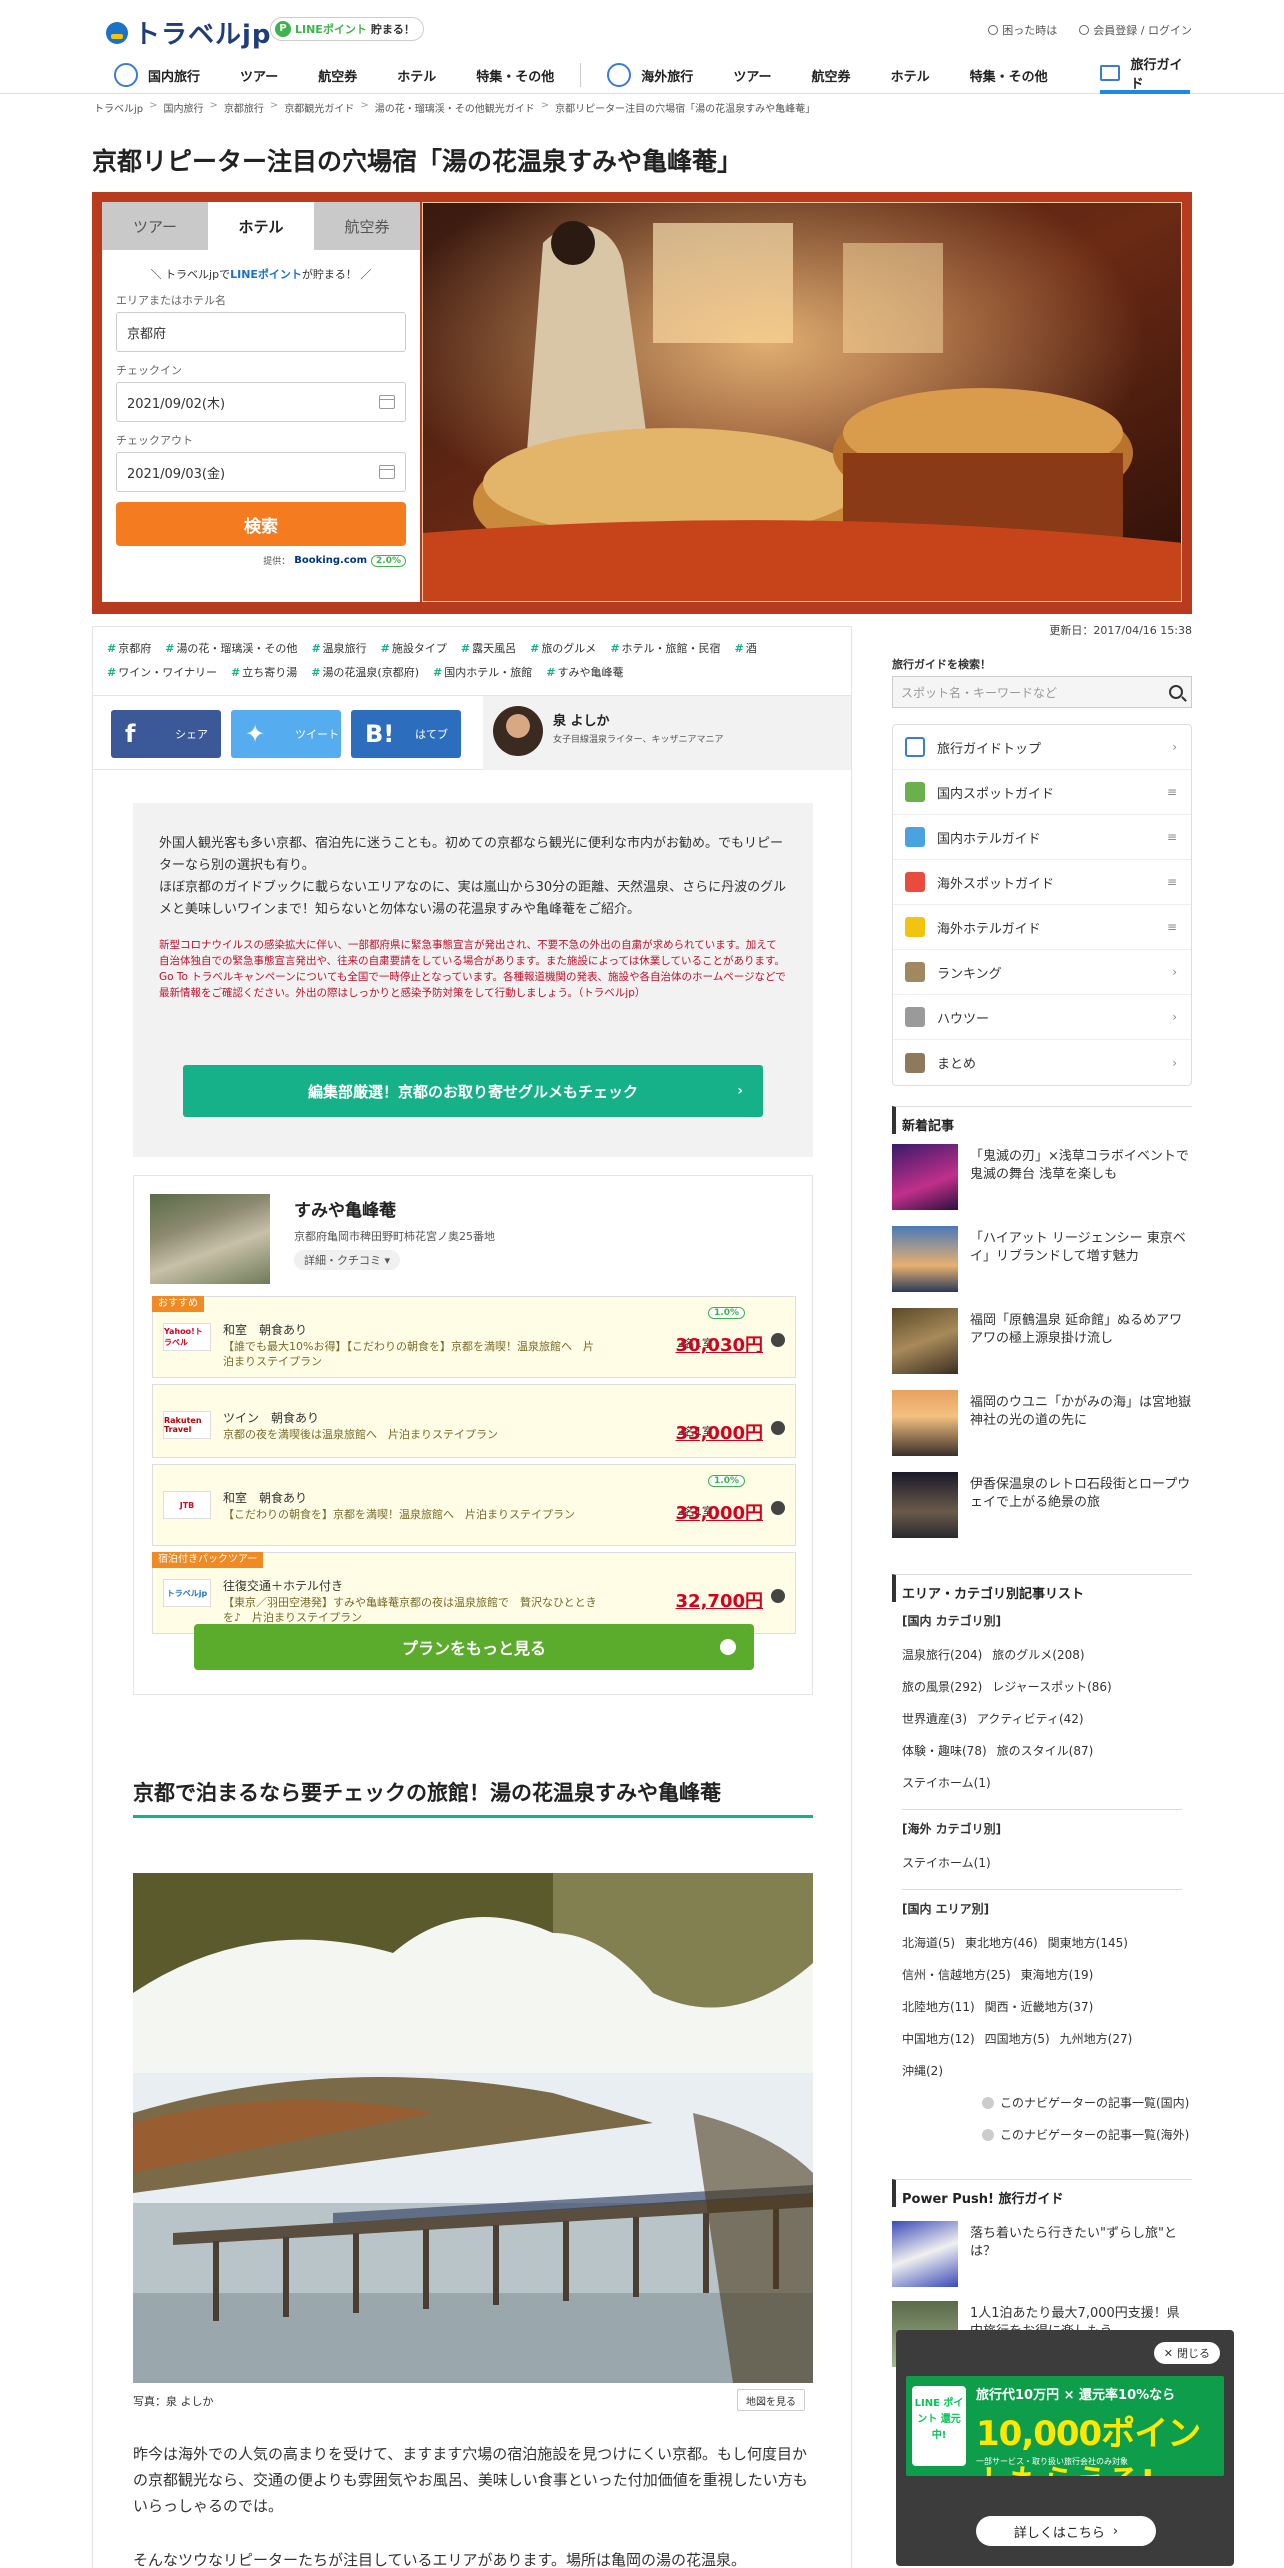  I want to click on sidebar-item-overseas-spot: 海外スポットガイド ≡, so click(1042, 882).